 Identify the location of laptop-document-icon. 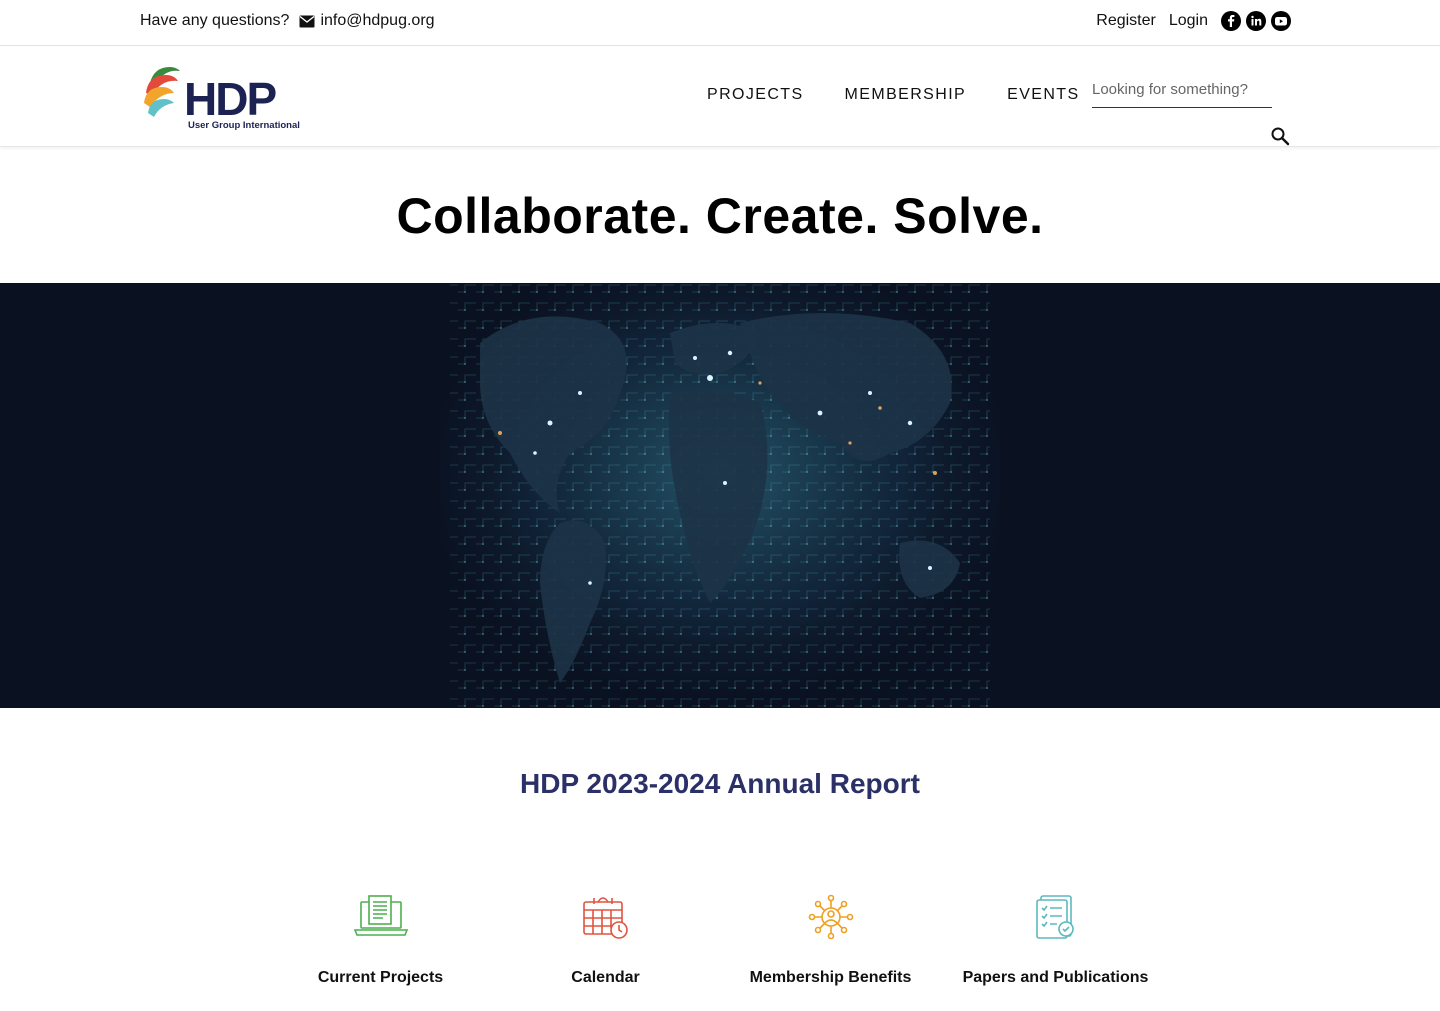
(380, 915).